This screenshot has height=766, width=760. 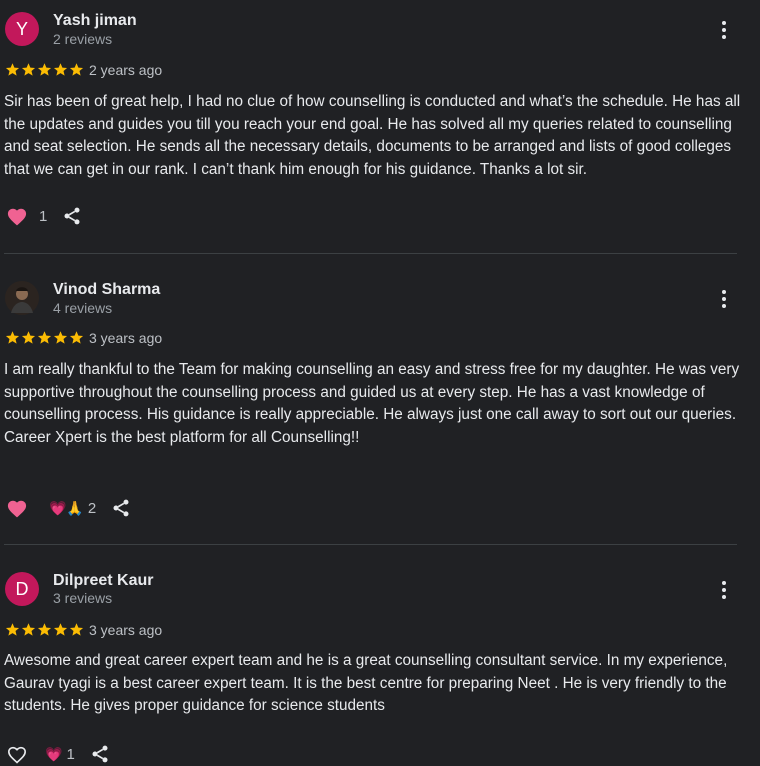 I want to click on avatar: Y, so click(x=22, y=29).